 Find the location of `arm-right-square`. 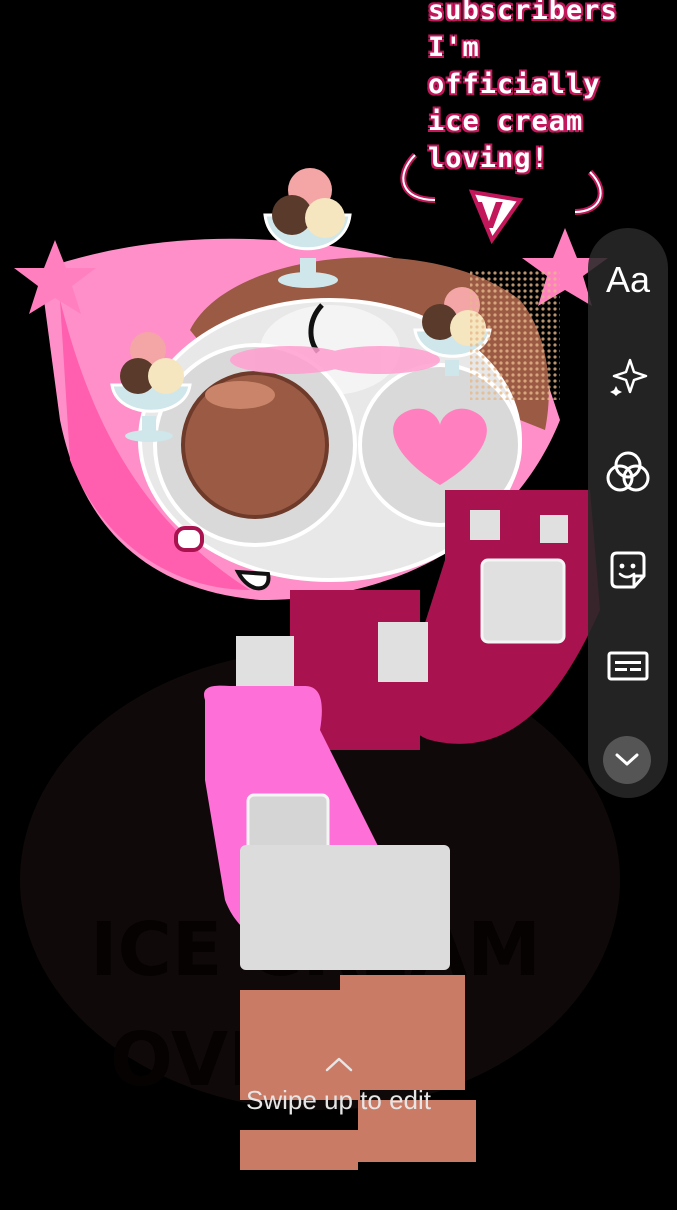

arm-right-square is located at coordinates (554, 529).